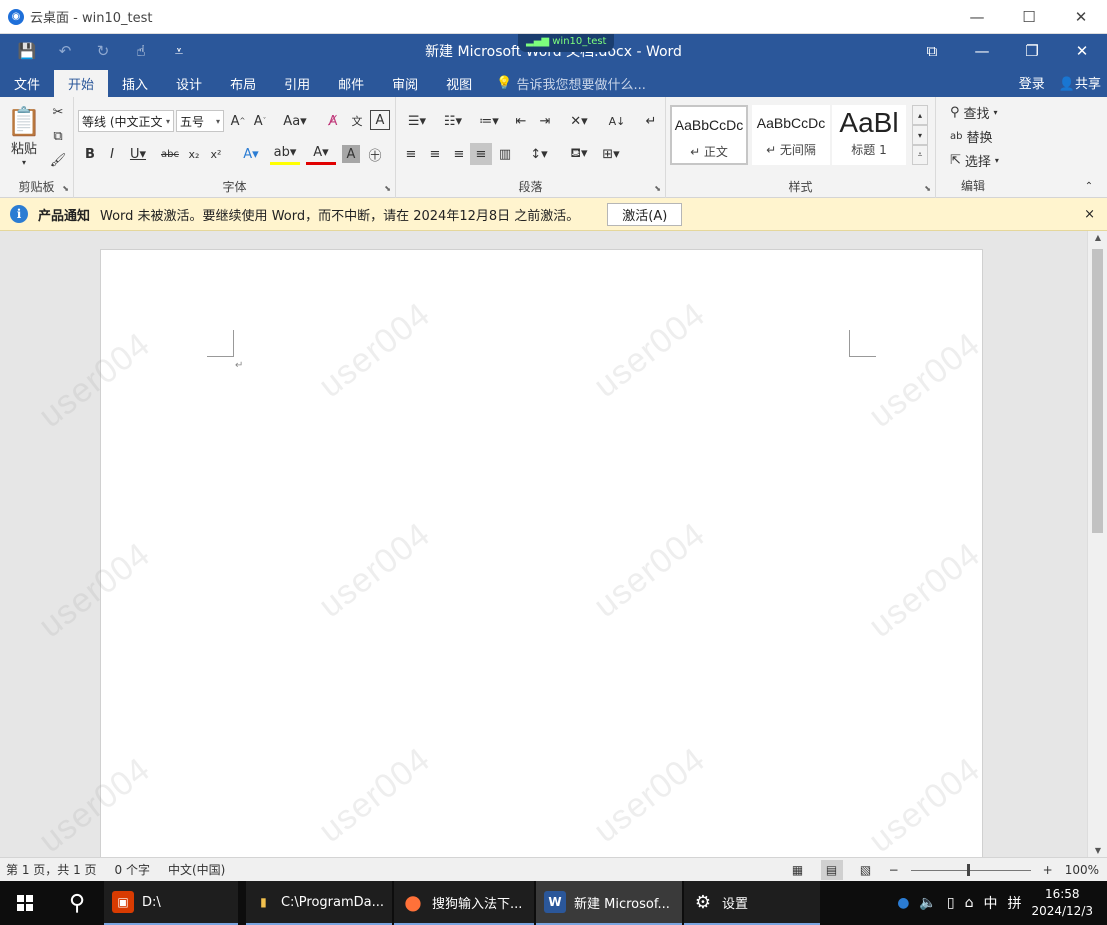  Describe the element at coordinates (243, 83) in the screenshot. I see `tab-layout: 布局` at that location.